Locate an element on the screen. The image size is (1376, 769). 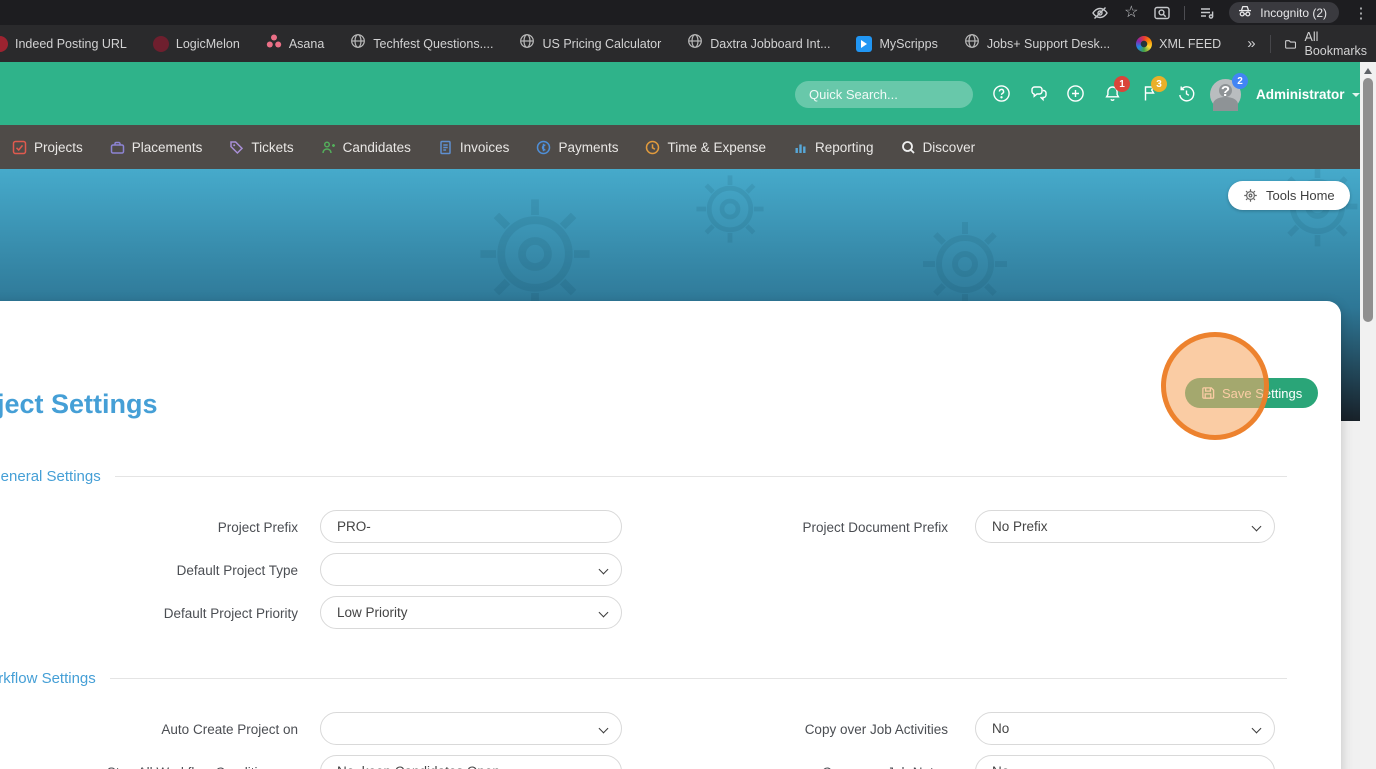
project-document-prefix-select: No Prefix is located at coordinates (1125, 526).